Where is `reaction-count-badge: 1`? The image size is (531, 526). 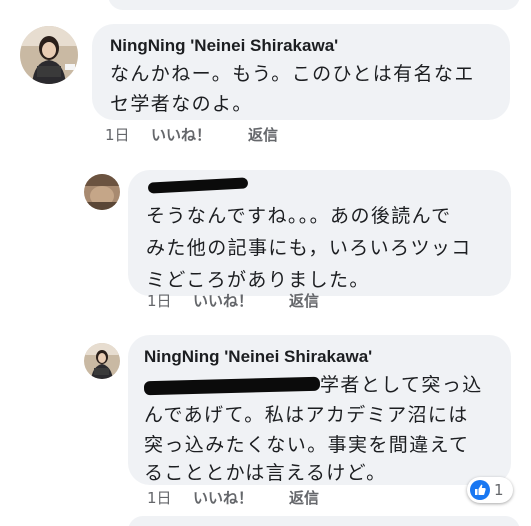 reaction-count-badge: 1 is located at coordinates (490, 490).